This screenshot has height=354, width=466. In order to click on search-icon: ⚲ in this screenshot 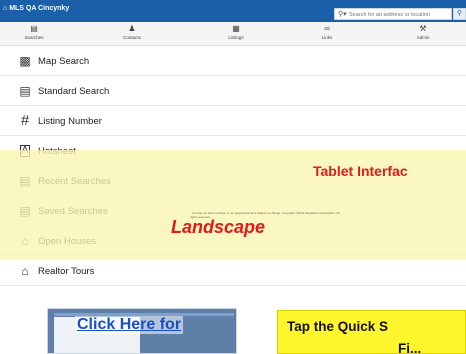, I will do `click(459, 13)`.